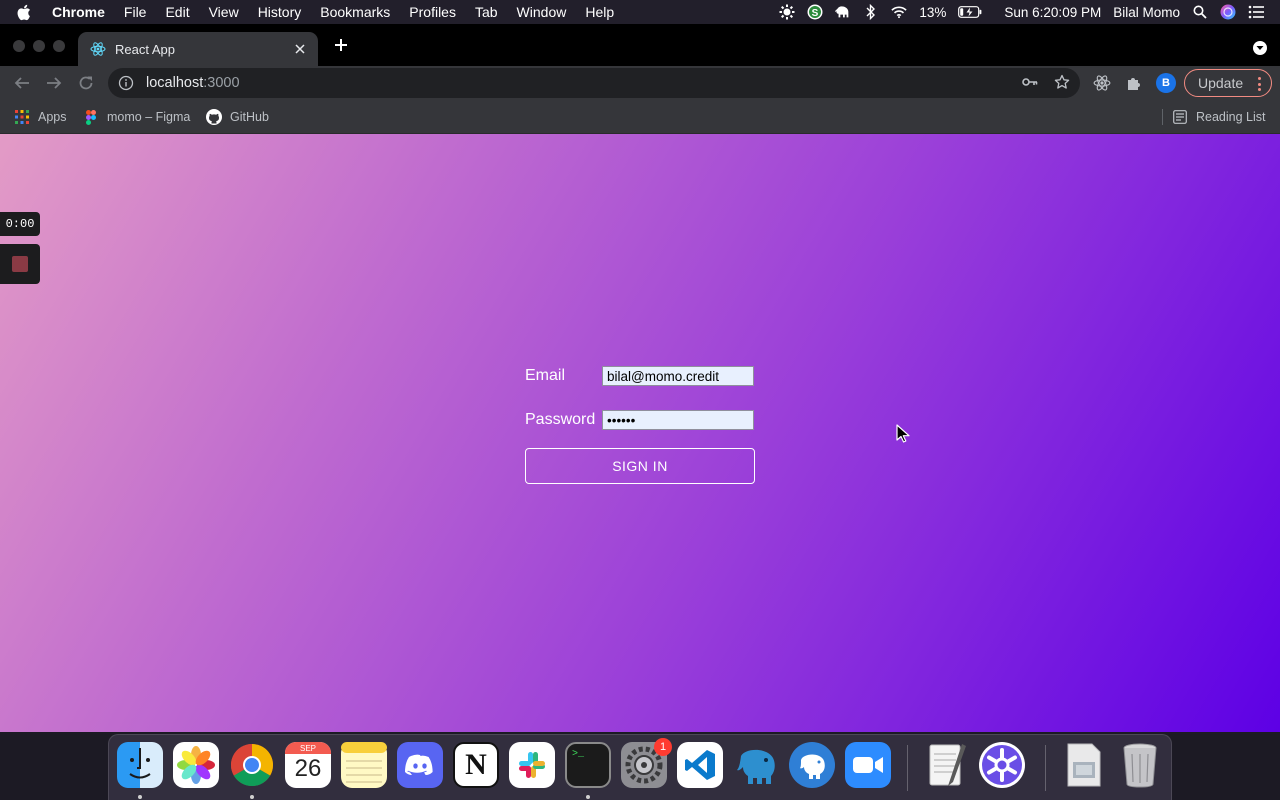  What do you see at coordinates (640, 466) in the screenshot?
I see `sign-in-button: SIGN IN` at bounding box center [640, 466].